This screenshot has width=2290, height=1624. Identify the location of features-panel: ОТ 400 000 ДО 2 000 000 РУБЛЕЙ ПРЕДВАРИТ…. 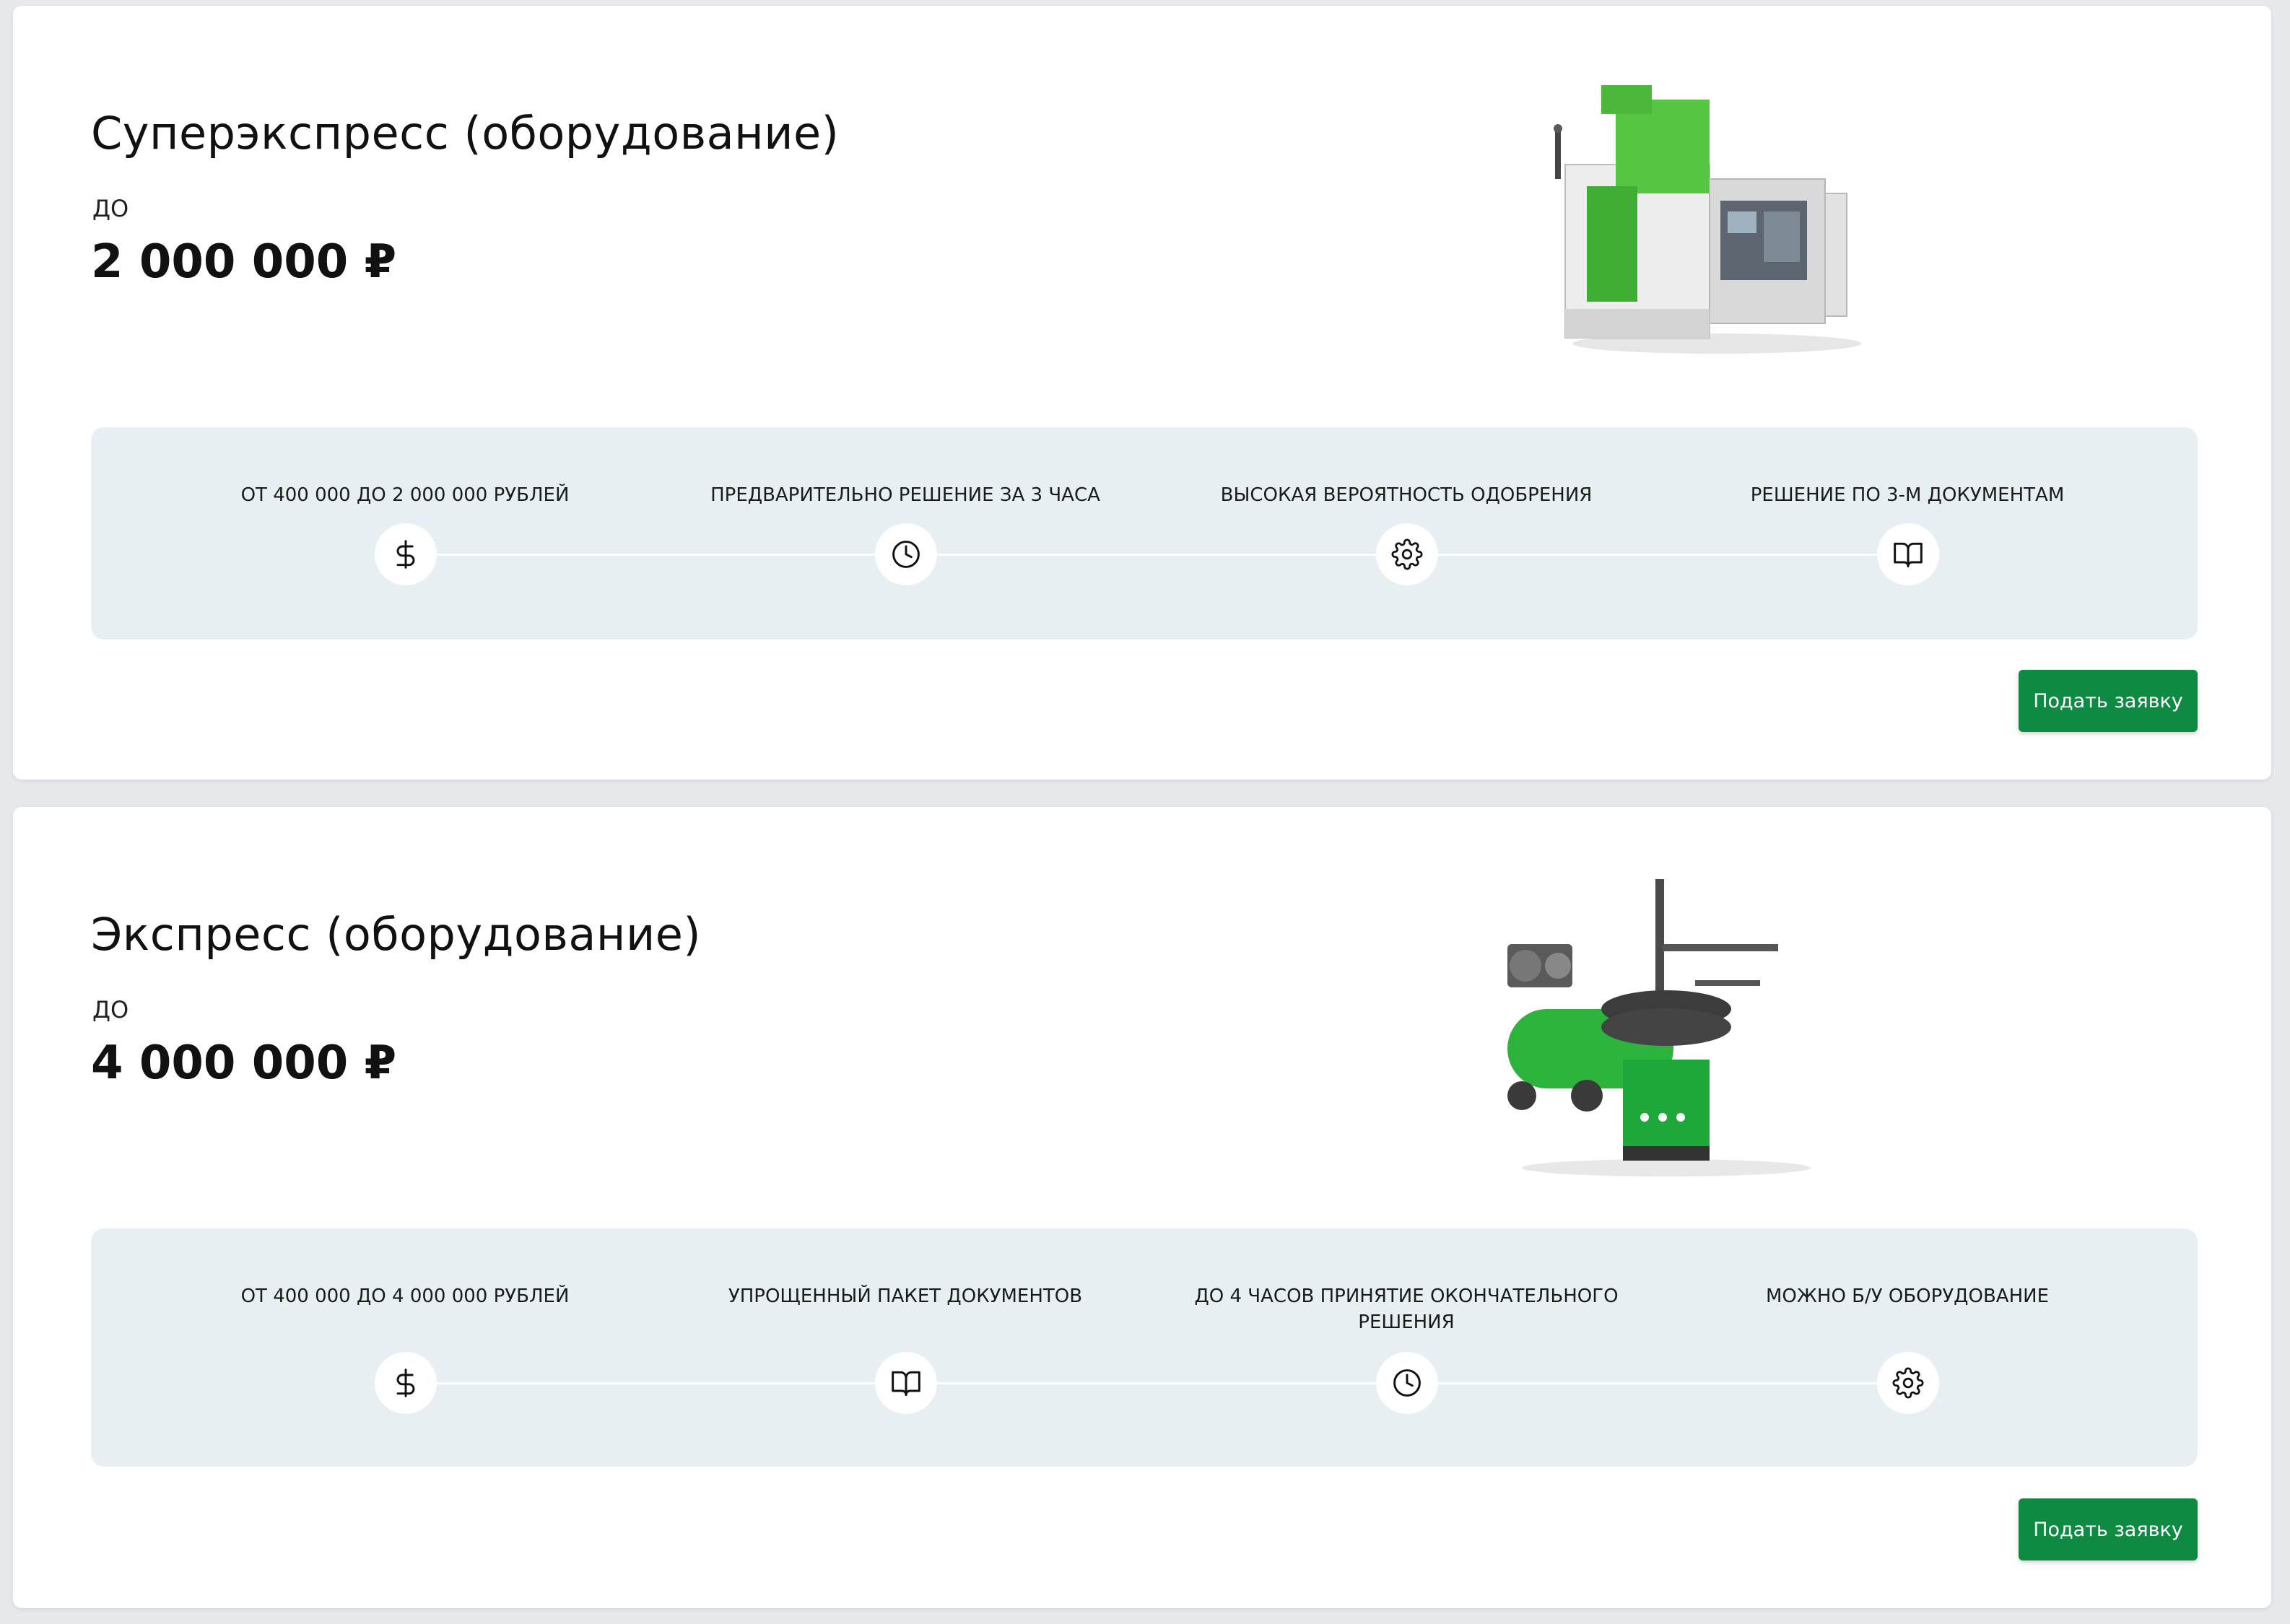
(1144, 533).